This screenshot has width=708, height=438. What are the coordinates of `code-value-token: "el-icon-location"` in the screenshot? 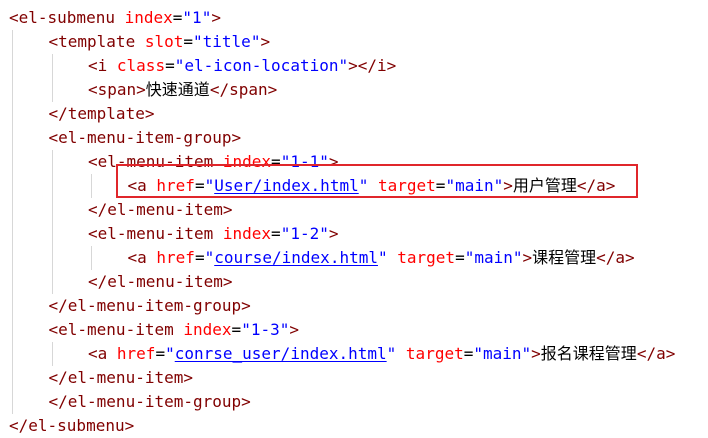 It's located at (261, 65).